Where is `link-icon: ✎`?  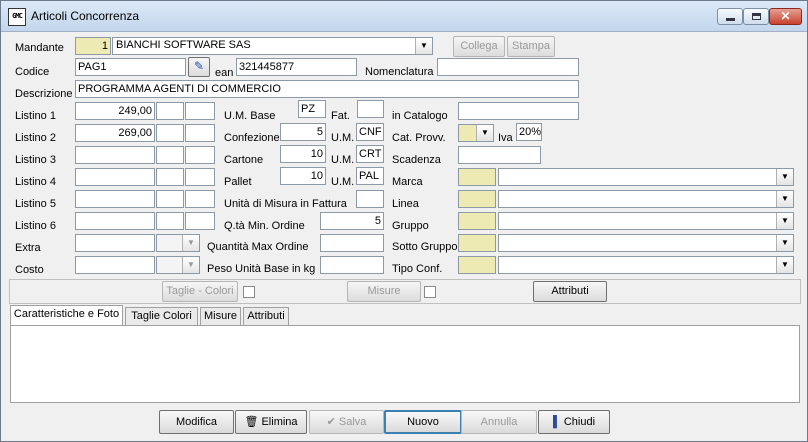
link-icon: ✎ is located at coordinates (199, 66).